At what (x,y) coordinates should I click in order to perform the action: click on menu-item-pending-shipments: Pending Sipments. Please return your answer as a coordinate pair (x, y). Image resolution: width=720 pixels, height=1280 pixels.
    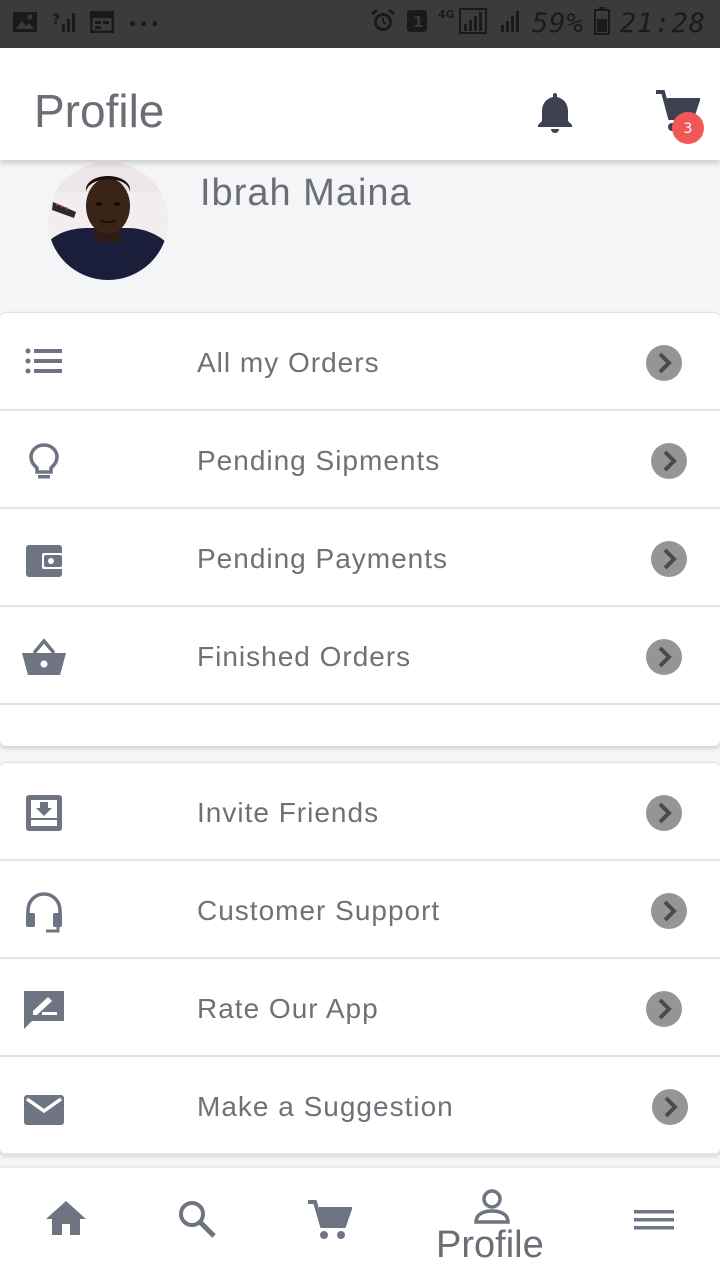
    Looking at the image, I should click on (360, 460).